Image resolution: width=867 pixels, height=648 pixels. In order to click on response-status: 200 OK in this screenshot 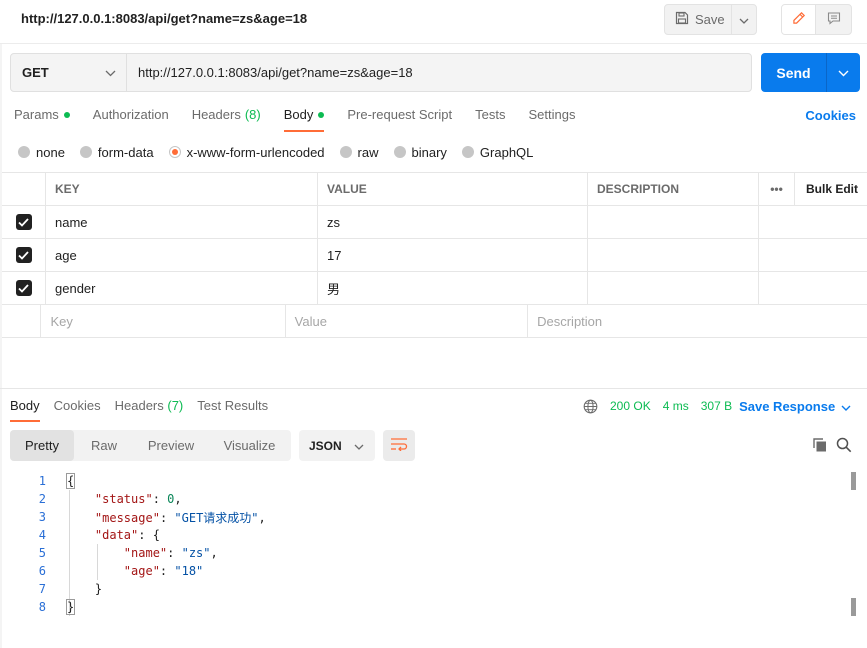, I will do `click(630, 406)`.